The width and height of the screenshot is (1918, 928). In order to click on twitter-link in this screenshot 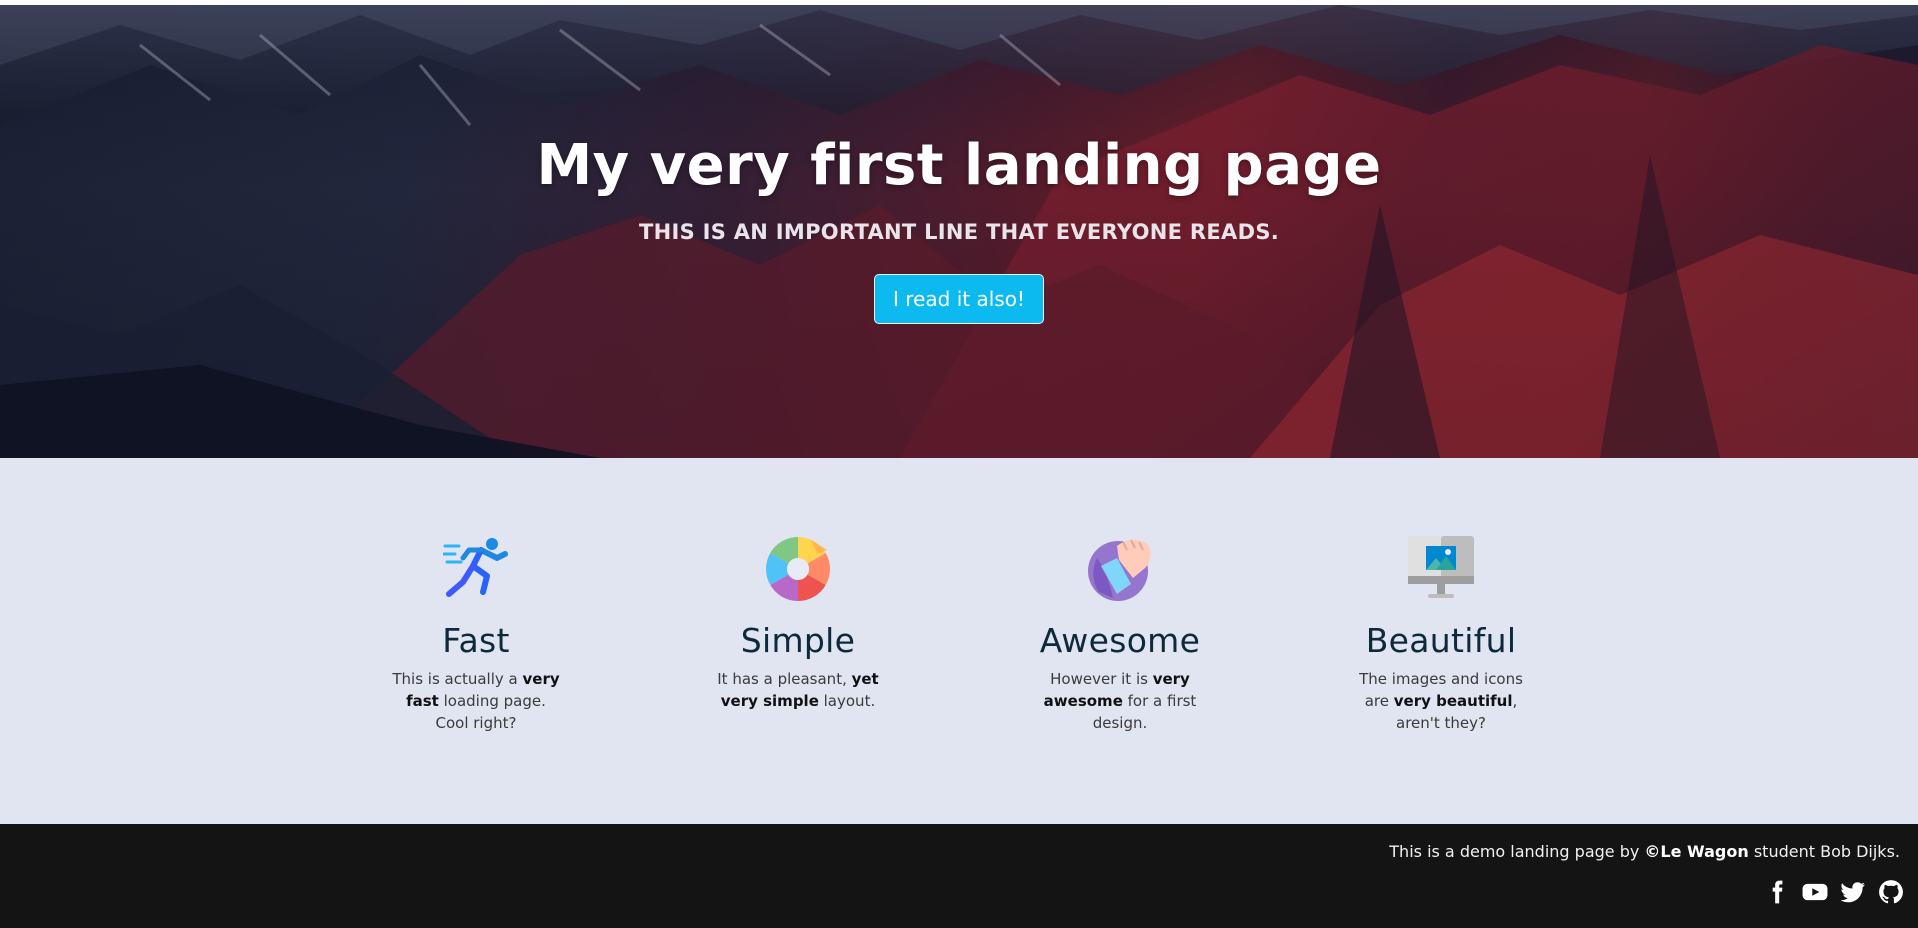, I will do `click(1853, 892)`.